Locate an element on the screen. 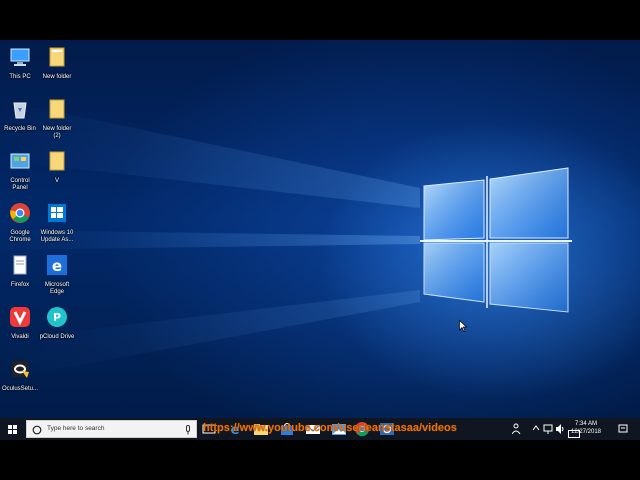 The width and height of the screenshot is (640, 480). desktop-icon-control-panel: Control Panel is located at coordinates (20, 171).